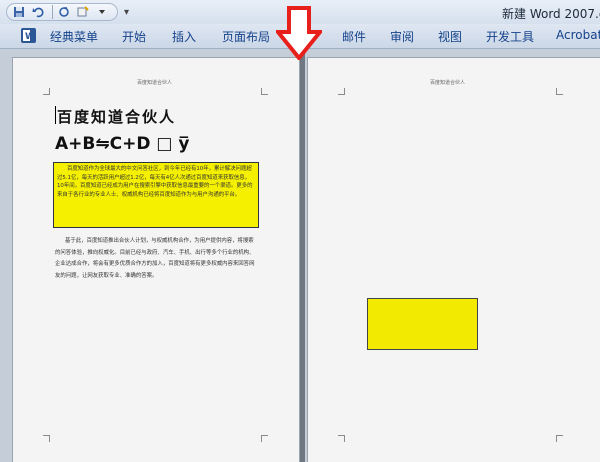  I want to click on tab-review: 审阅, so click(402, 36).